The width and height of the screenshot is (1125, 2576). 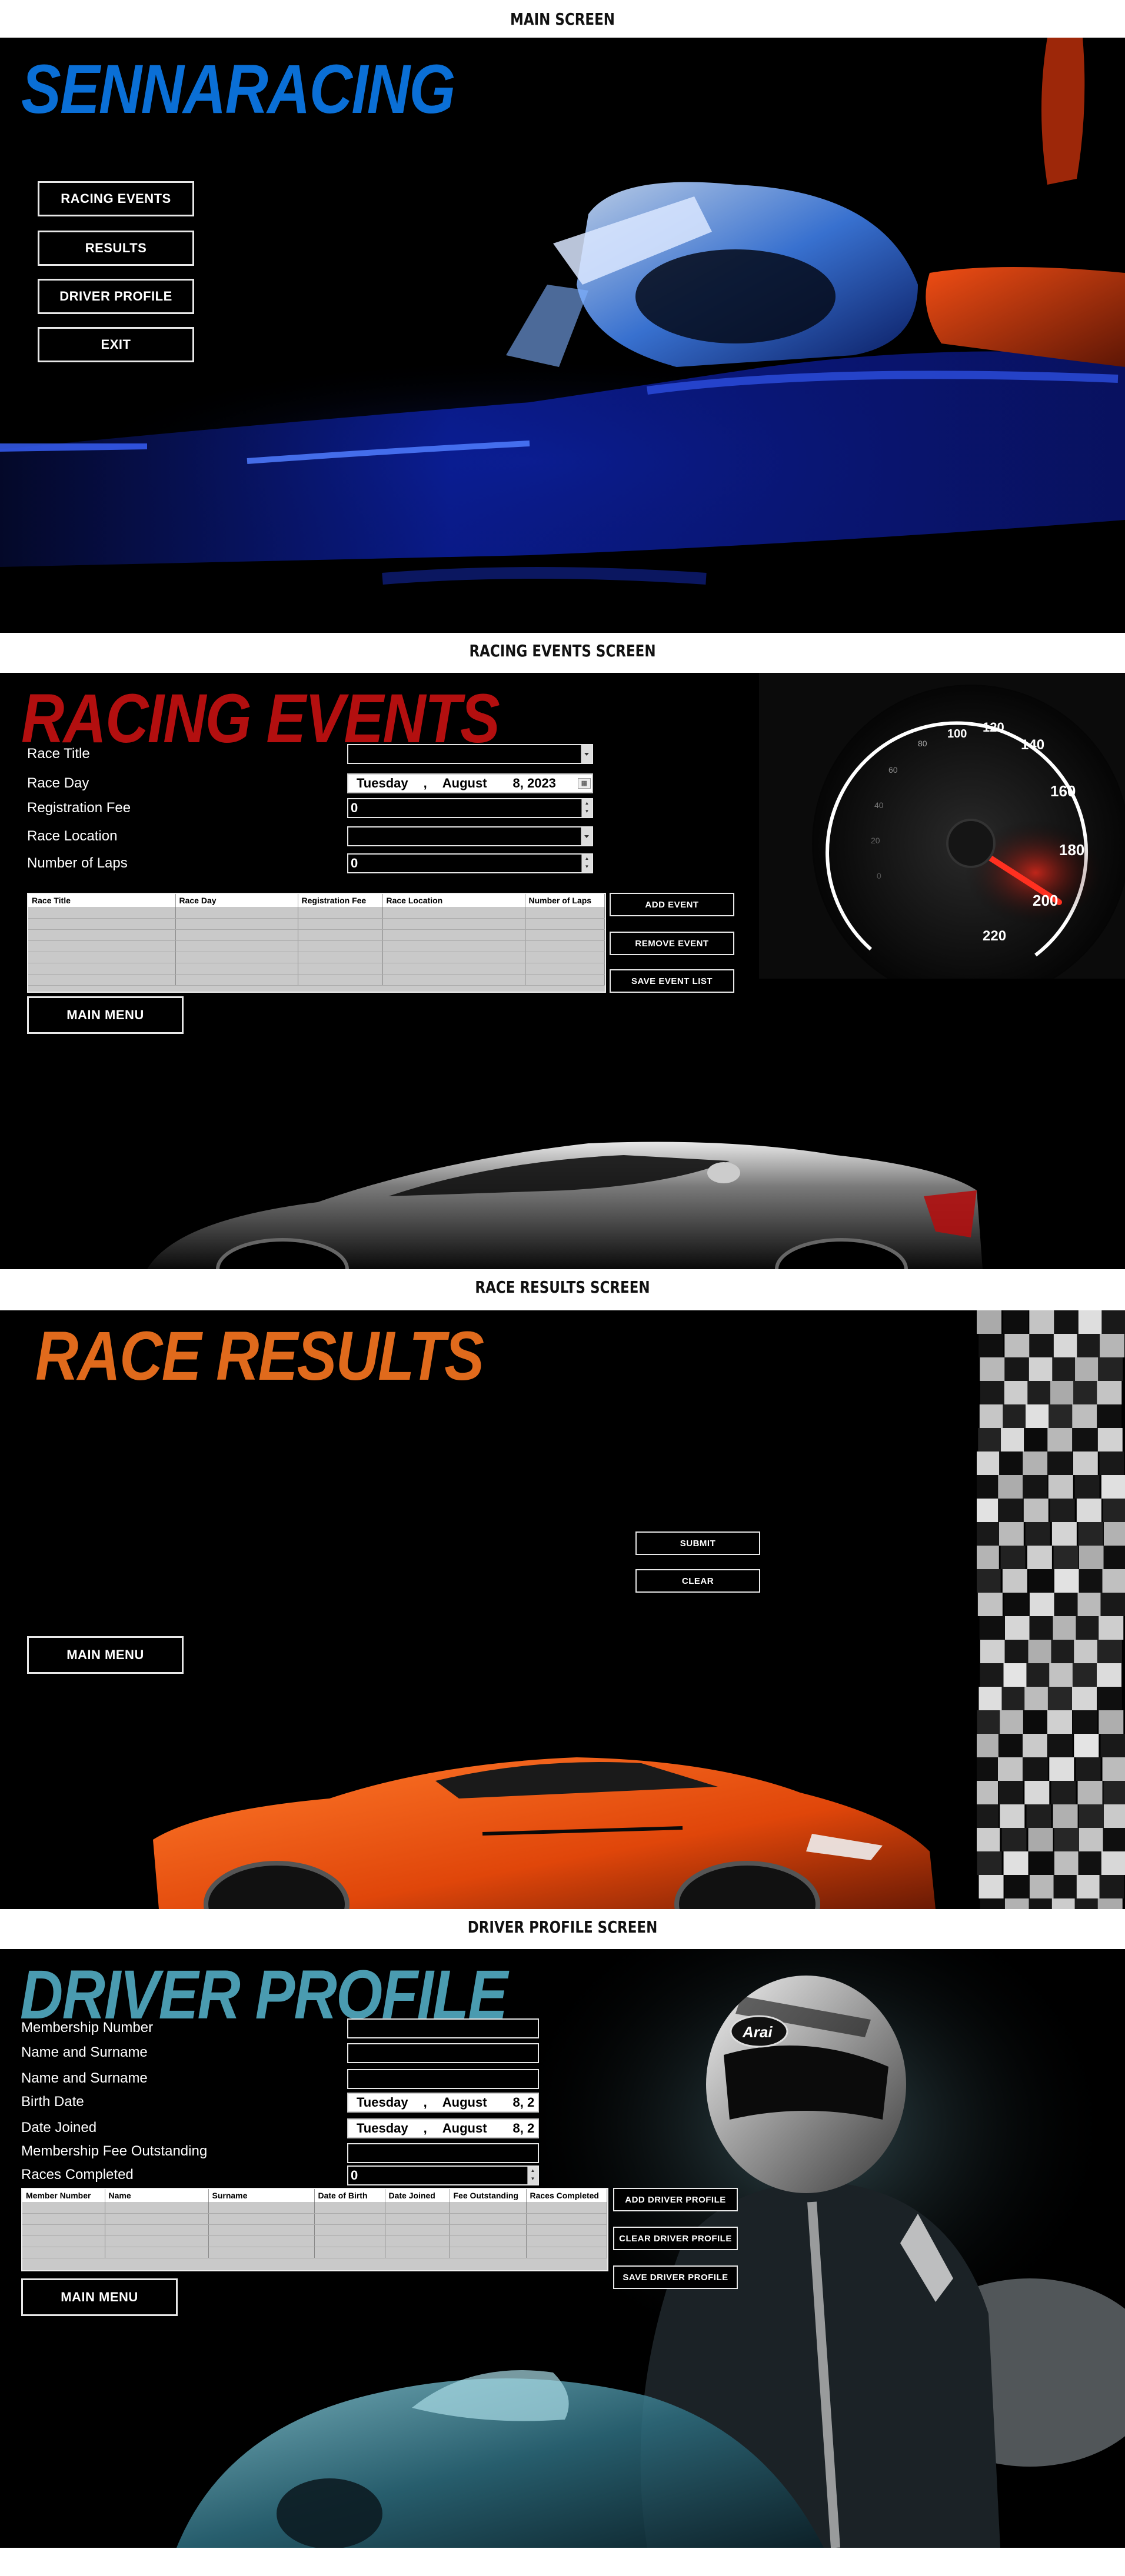 What do you see at coordinates (236, 900) in the screenshot?
I see `column-header: Race Day` at bounding box center [236, 900].